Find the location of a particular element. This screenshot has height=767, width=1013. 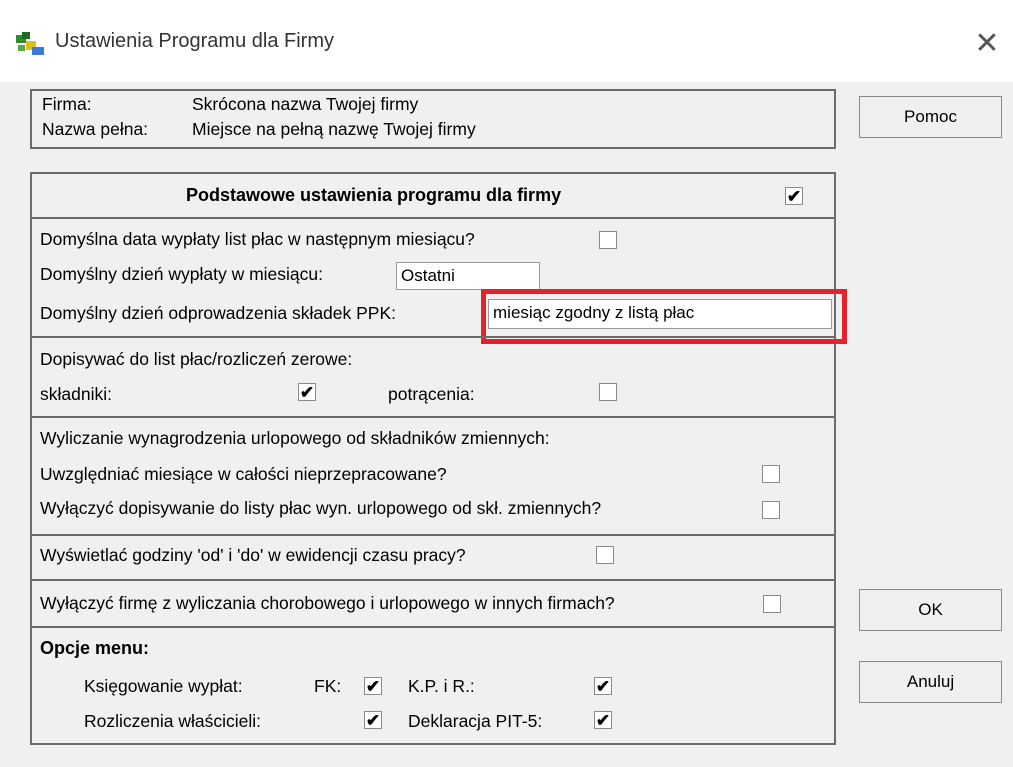

components-label: składniki: is located at coordinates (76, 394).